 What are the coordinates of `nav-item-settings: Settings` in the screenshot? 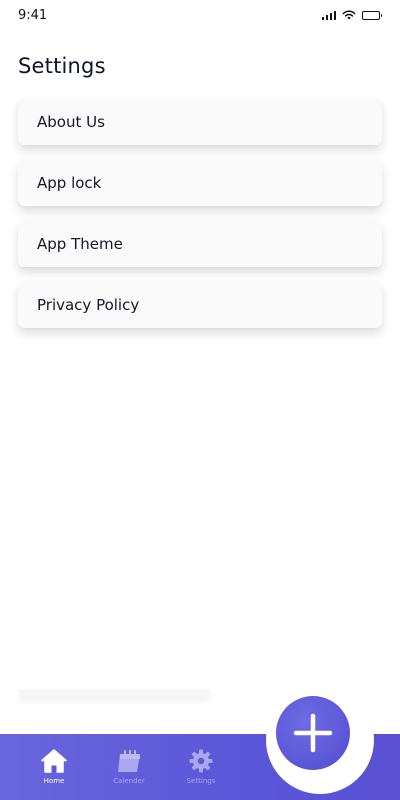 It's located at (201, 766).